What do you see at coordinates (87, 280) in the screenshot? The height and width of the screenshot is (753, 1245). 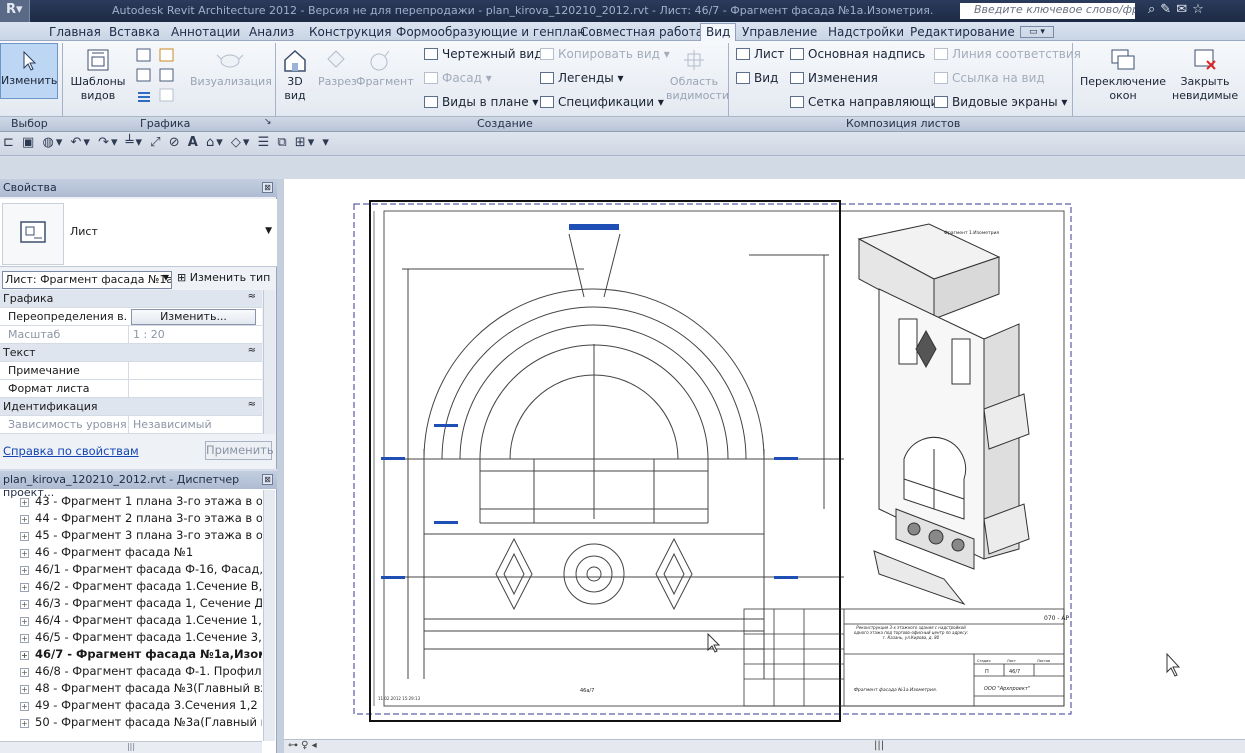 I see `instance-filter-select: Лист: Фрагмент фасада №1а ▼` at bounding box center [87, 280].